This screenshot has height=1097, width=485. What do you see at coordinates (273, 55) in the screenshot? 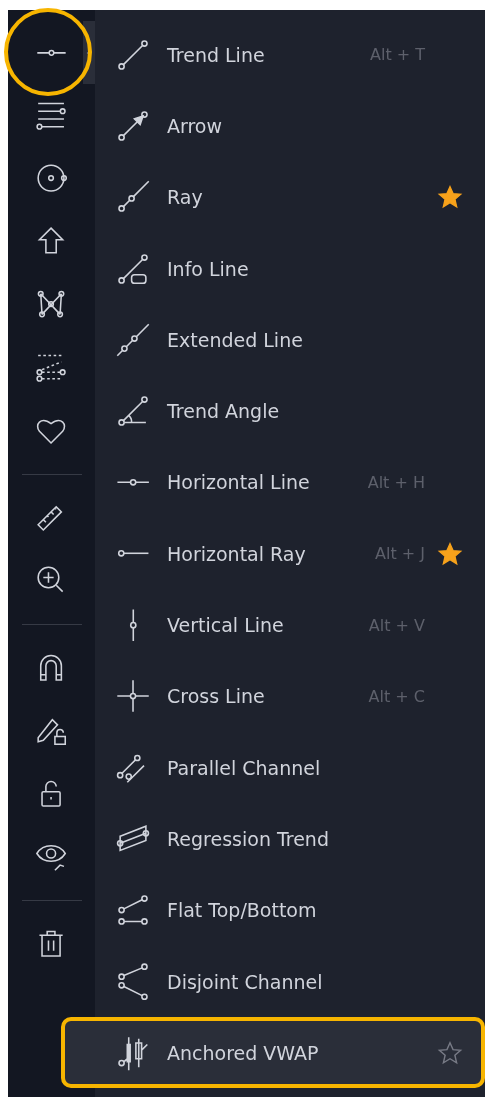
I see `menu-item: Trend Line Alt + T` at bounding box center [273, 55].